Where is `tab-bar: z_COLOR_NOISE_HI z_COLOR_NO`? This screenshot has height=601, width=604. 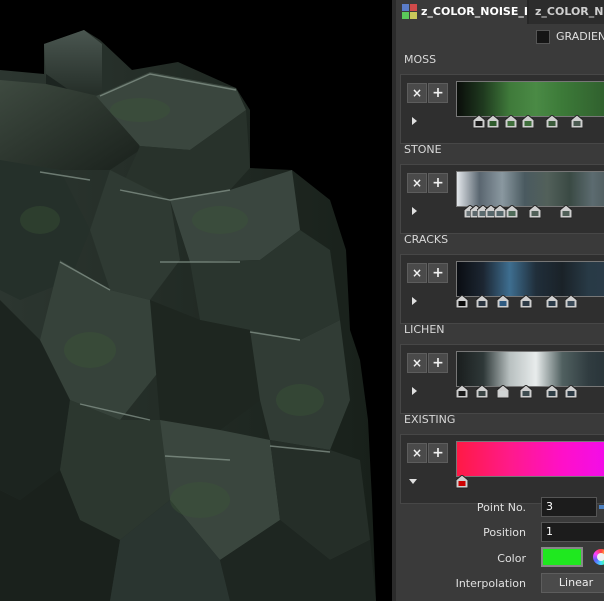
tab-bar: z_COLOR_NOISE_HI z_COLOR_NO is located at coordinates (500, 12).